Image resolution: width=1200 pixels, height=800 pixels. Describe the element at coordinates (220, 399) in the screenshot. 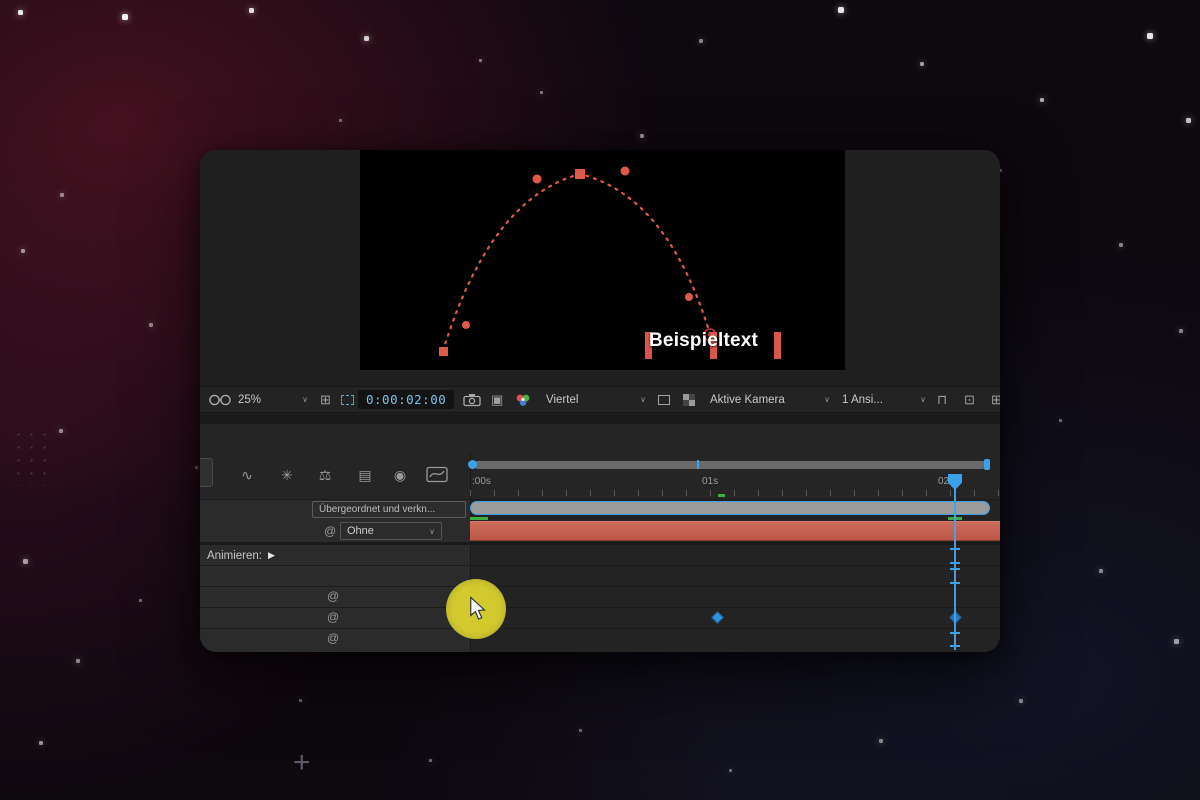

I see `stereo-glasses-icon` at that location.